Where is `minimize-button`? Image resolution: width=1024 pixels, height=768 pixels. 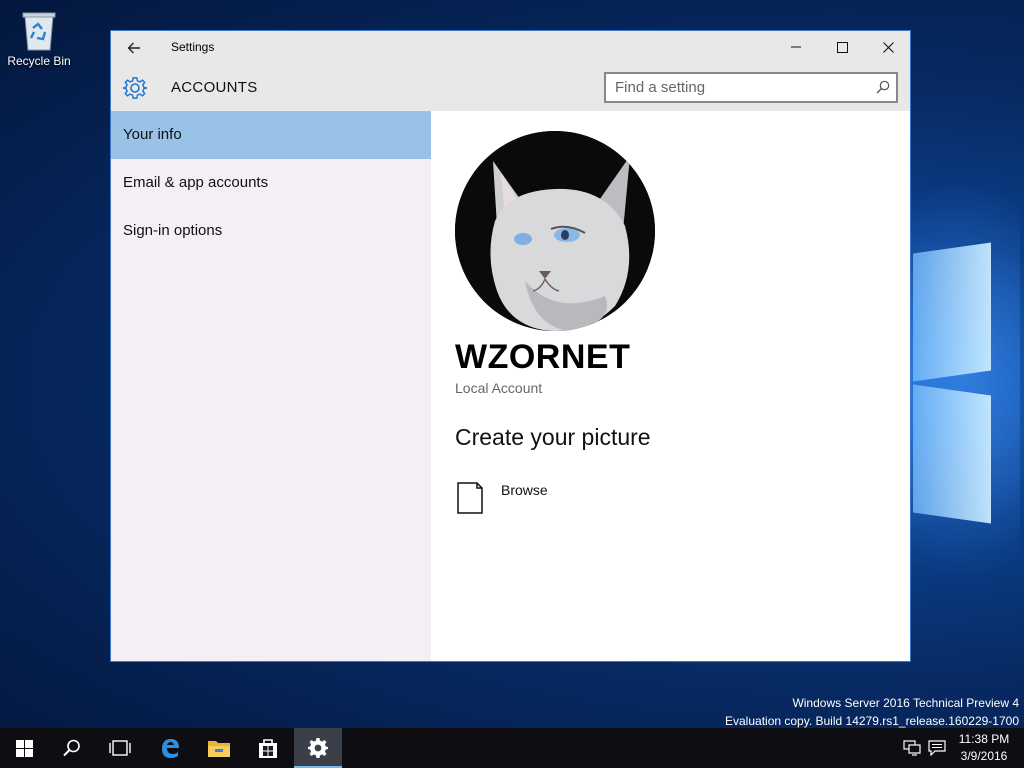 minimize-button is located at coordinates (796, 47).